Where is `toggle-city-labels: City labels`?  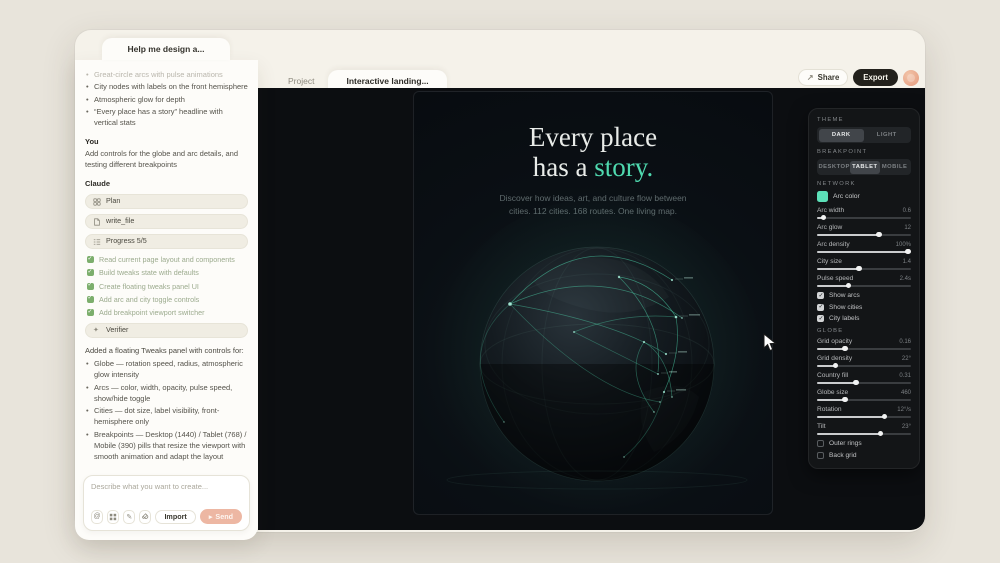
toggle-city-labels: City labels is located at coordinates (864, 318).